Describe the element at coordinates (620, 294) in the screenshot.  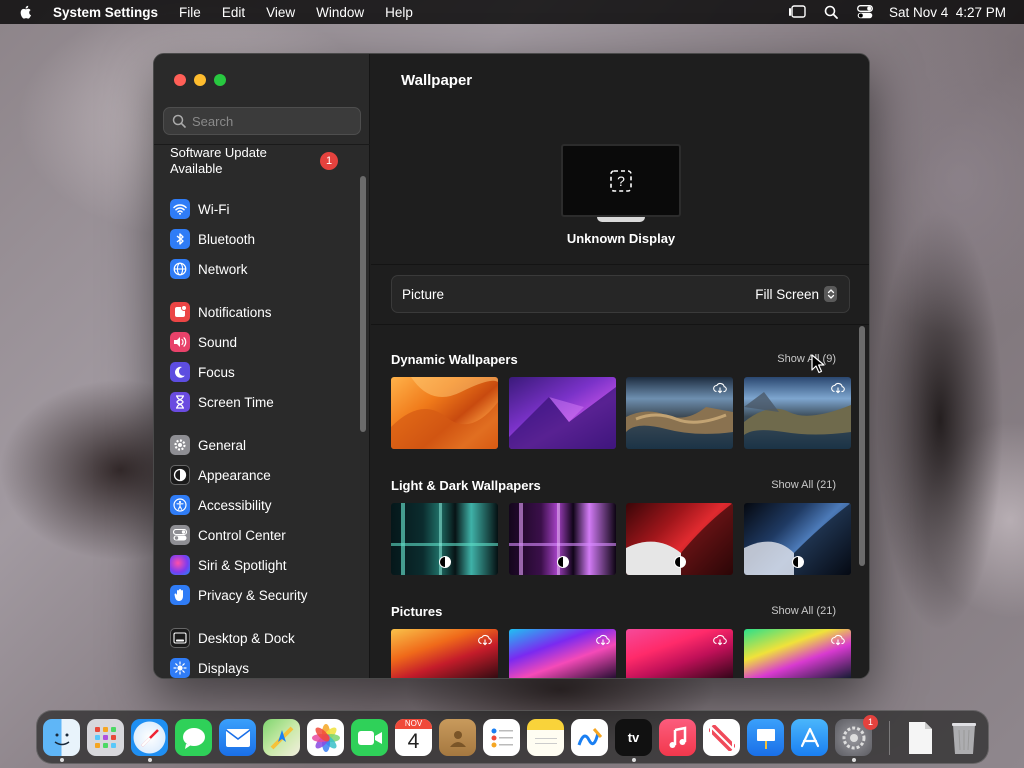
I see `picture-row: Picture Fill Screen` at that location.